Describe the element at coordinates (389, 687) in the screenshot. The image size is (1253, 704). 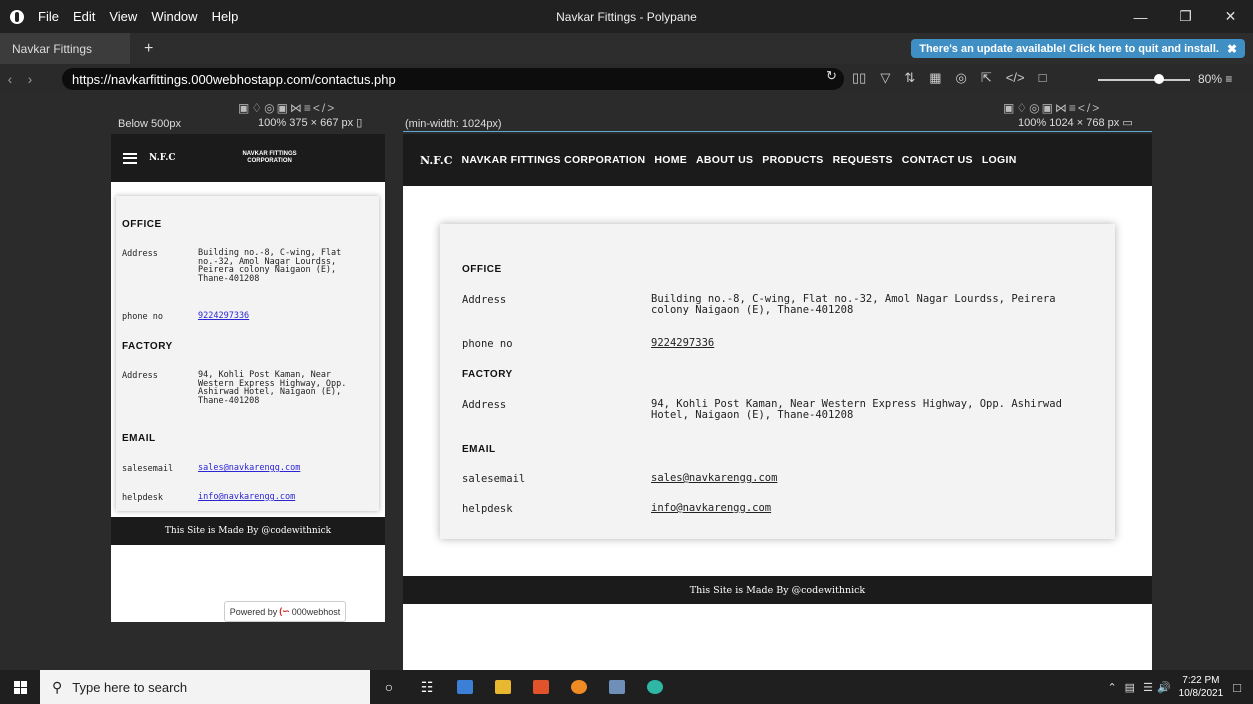
I see `cortana-icon: ○` at that location.